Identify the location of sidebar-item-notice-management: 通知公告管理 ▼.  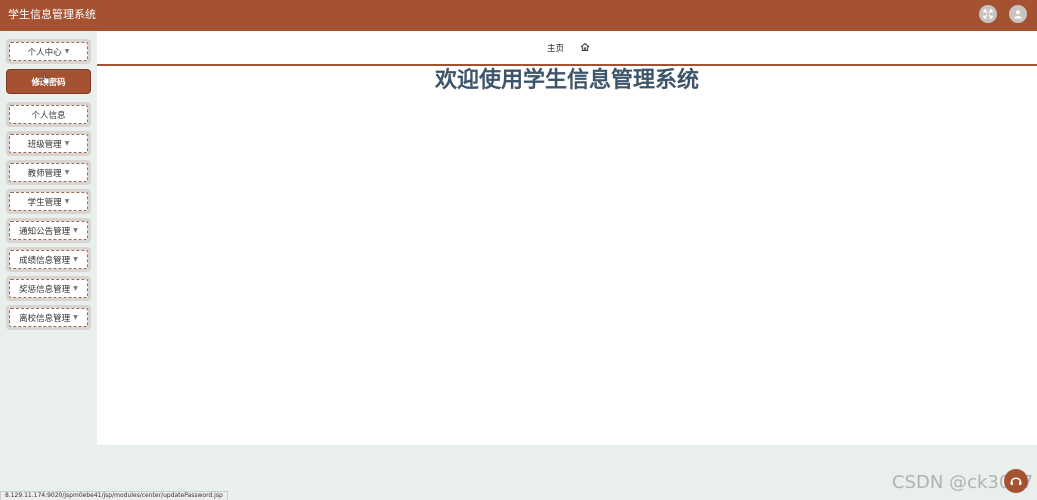
(48, 230).